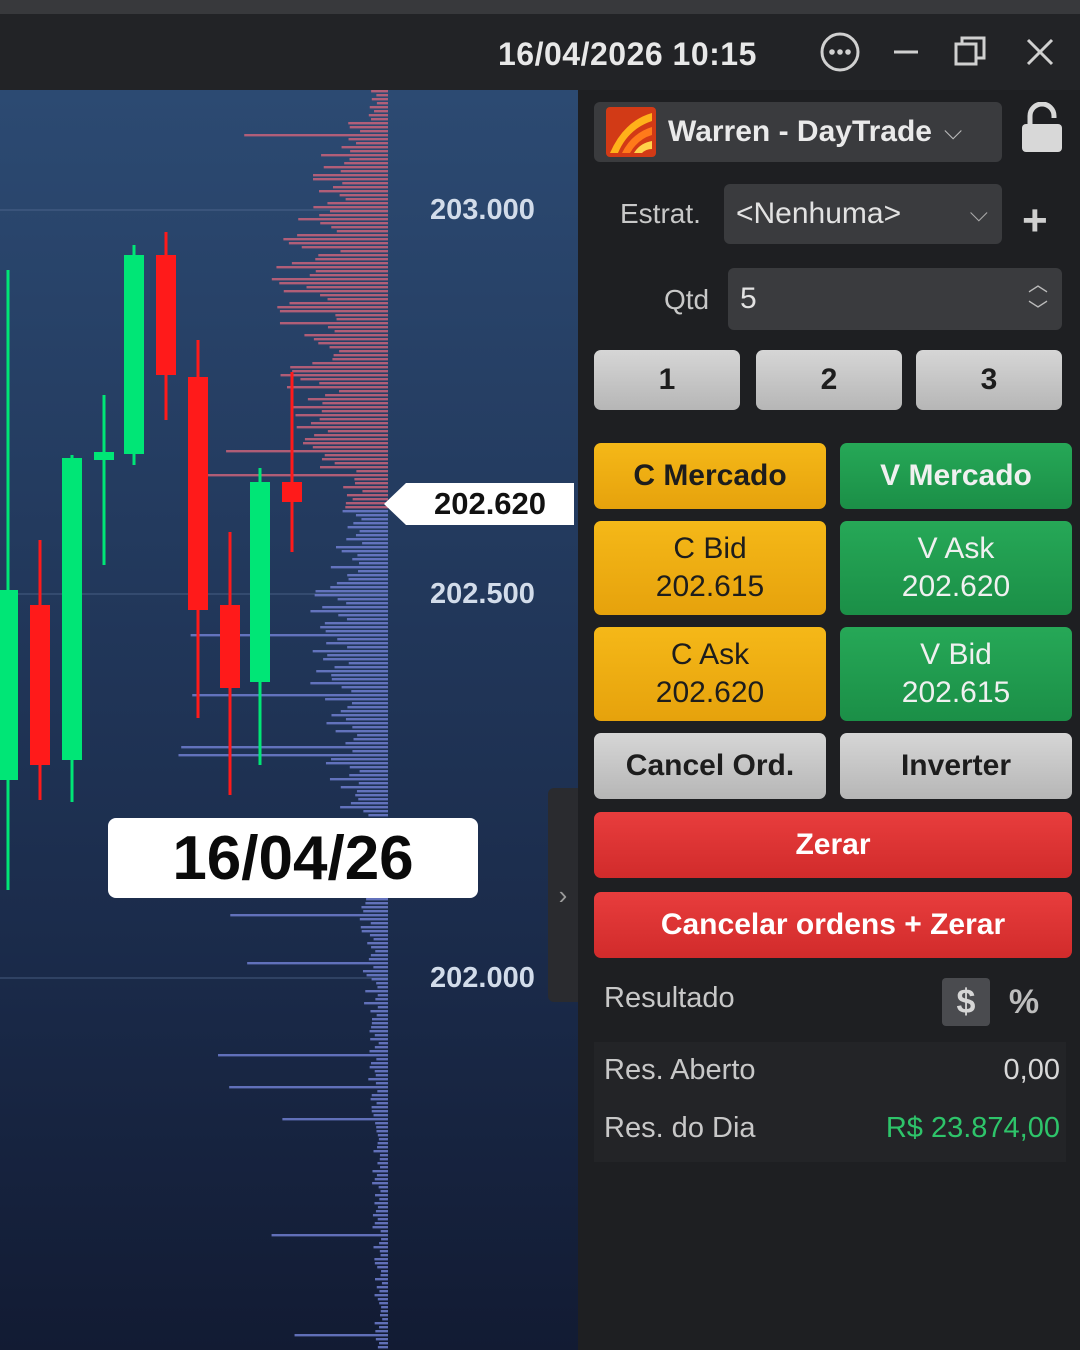  What do you see at coordinates (829, 380) in the screenshot?
I see `preset-qty-2-button: 2` at bounding box center [829, 380].